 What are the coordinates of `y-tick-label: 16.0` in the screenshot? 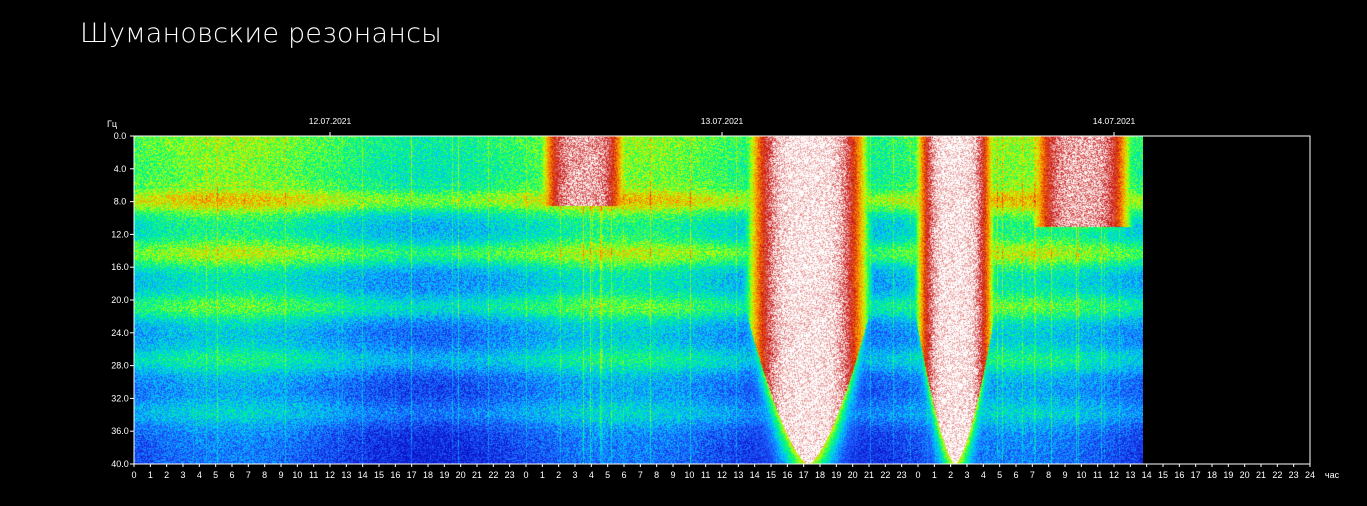 It's located at (120, 267).